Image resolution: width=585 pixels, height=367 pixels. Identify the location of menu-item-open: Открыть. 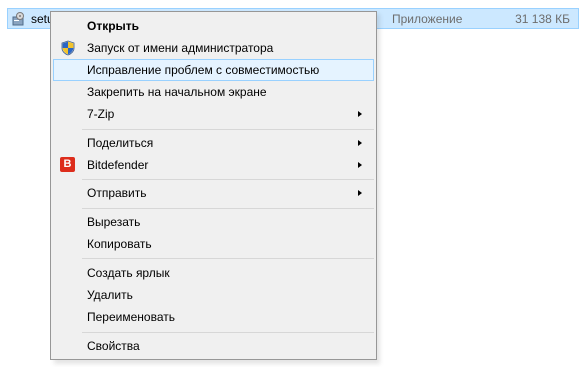
(213, 26).